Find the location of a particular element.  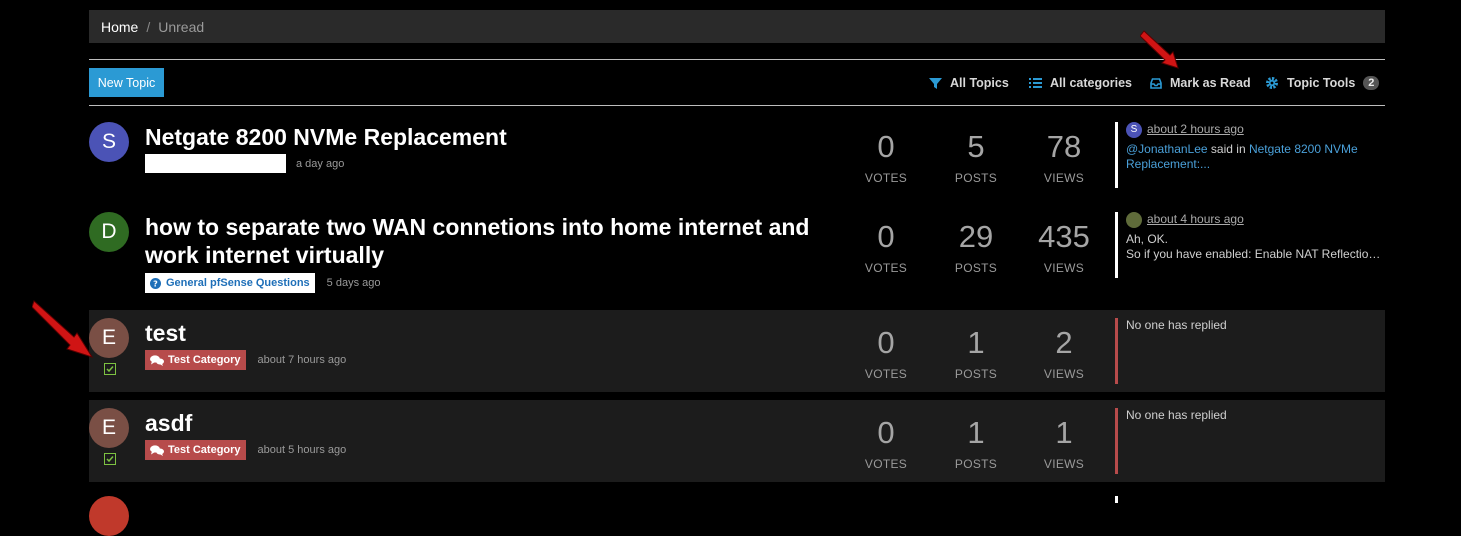

breadcrumb: Home / Unread is located at coordinates (737, 26).